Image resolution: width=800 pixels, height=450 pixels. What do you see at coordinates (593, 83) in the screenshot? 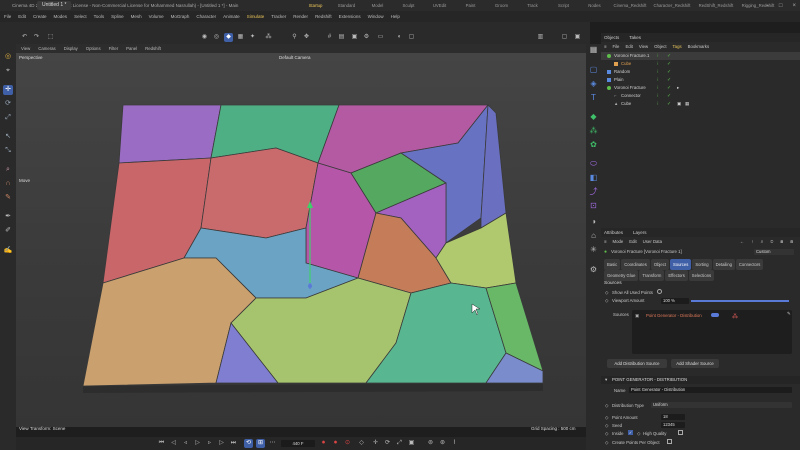
I see `spline-icon: ◈` at bounding box center [593, 83].